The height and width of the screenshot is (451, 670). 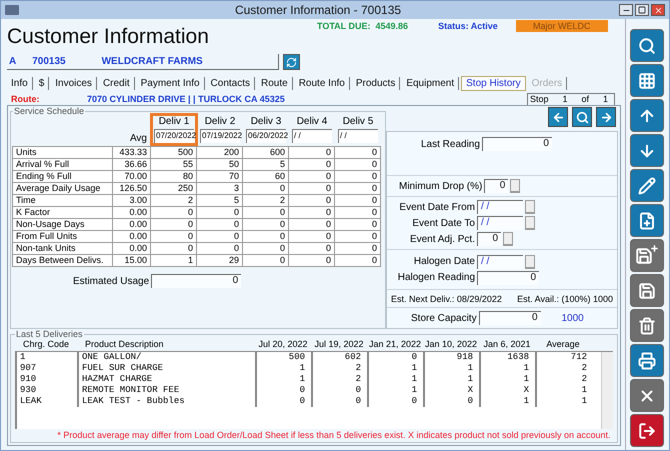 What do you see at coordinates (42, 83) in the screenshot?
I see `tab: $` at bounding box center [42, 83].